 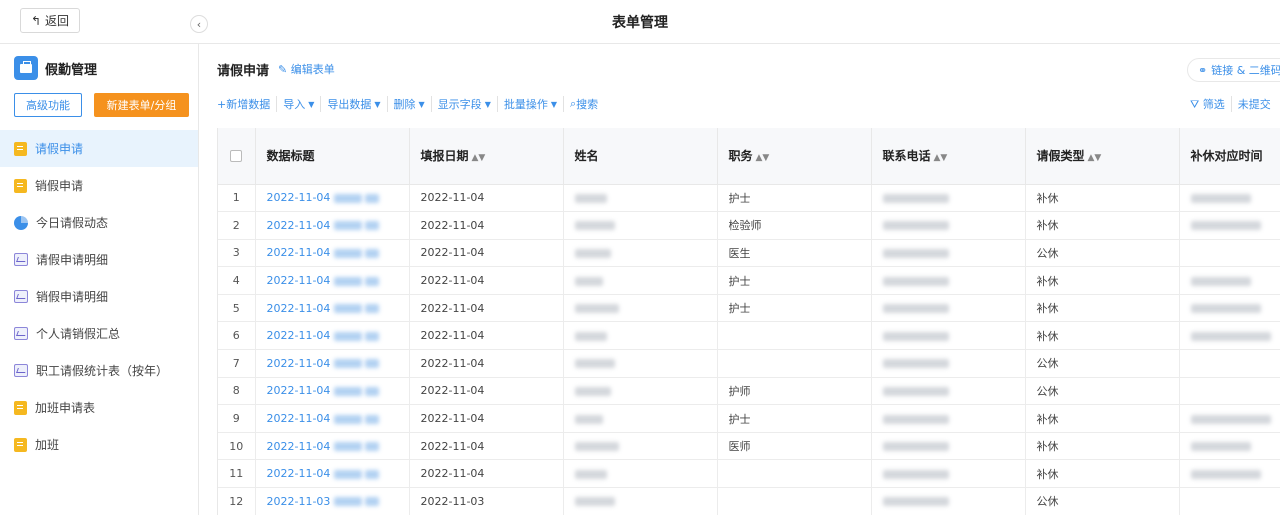 What do you see at coordinates (1229, 156) in the screenshot?
I see `column-header-comp-time: 补休对应时间` at bounding box center [1229, 156].